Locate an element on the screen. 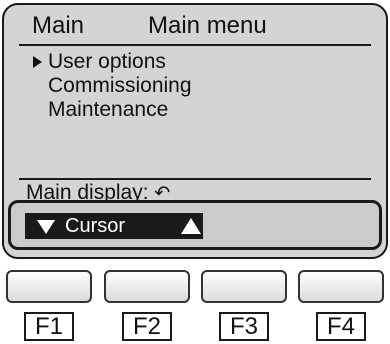 Image resolution: width=390 pixels, height=344 pixels. triangle-up-icon is located at coordinates (191, 226).